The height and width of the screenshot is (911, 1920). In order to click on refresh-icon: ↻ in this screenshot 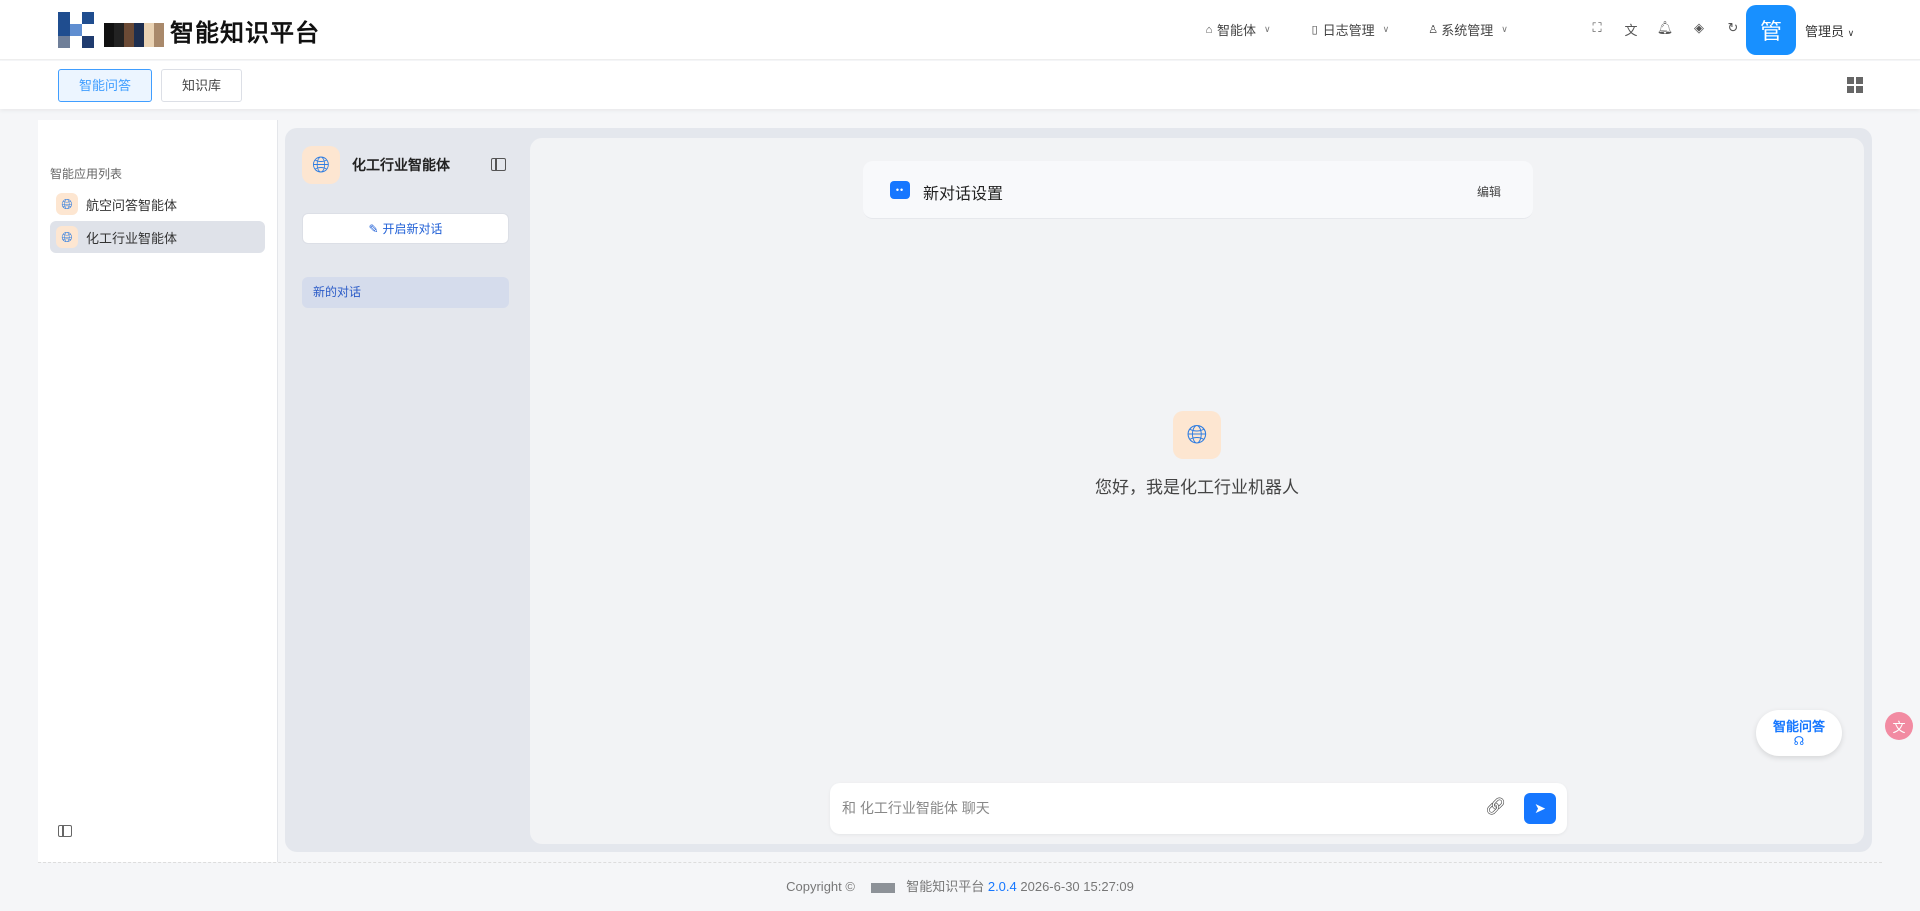, I will do `click(1733, 29)`.